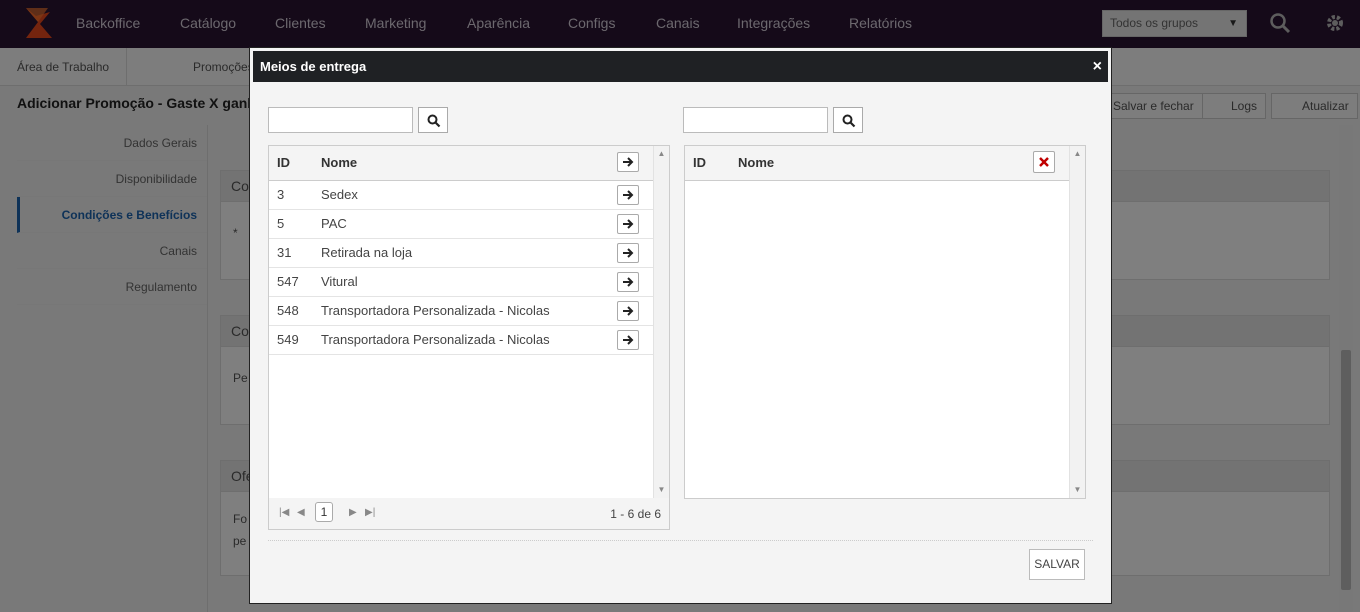  What do you see at coordinates (680, 66) in the screenshot?
I see `modal-header: Meios de entrega ×` at bounding box center [680, 66].